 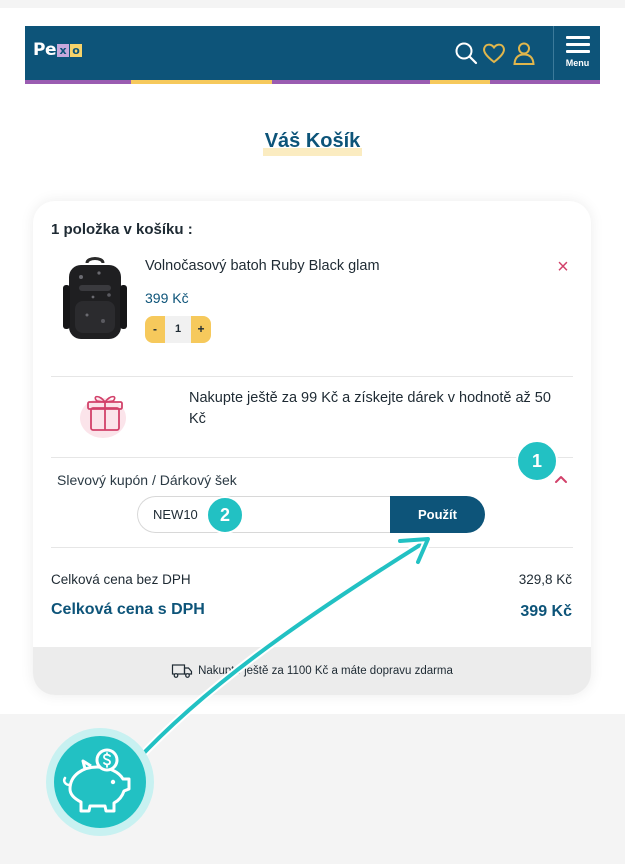 What do you see at coordinates (63, 50) in the screenshot?
I see `logo-letter-x: x` at bounding box center [63, 50].